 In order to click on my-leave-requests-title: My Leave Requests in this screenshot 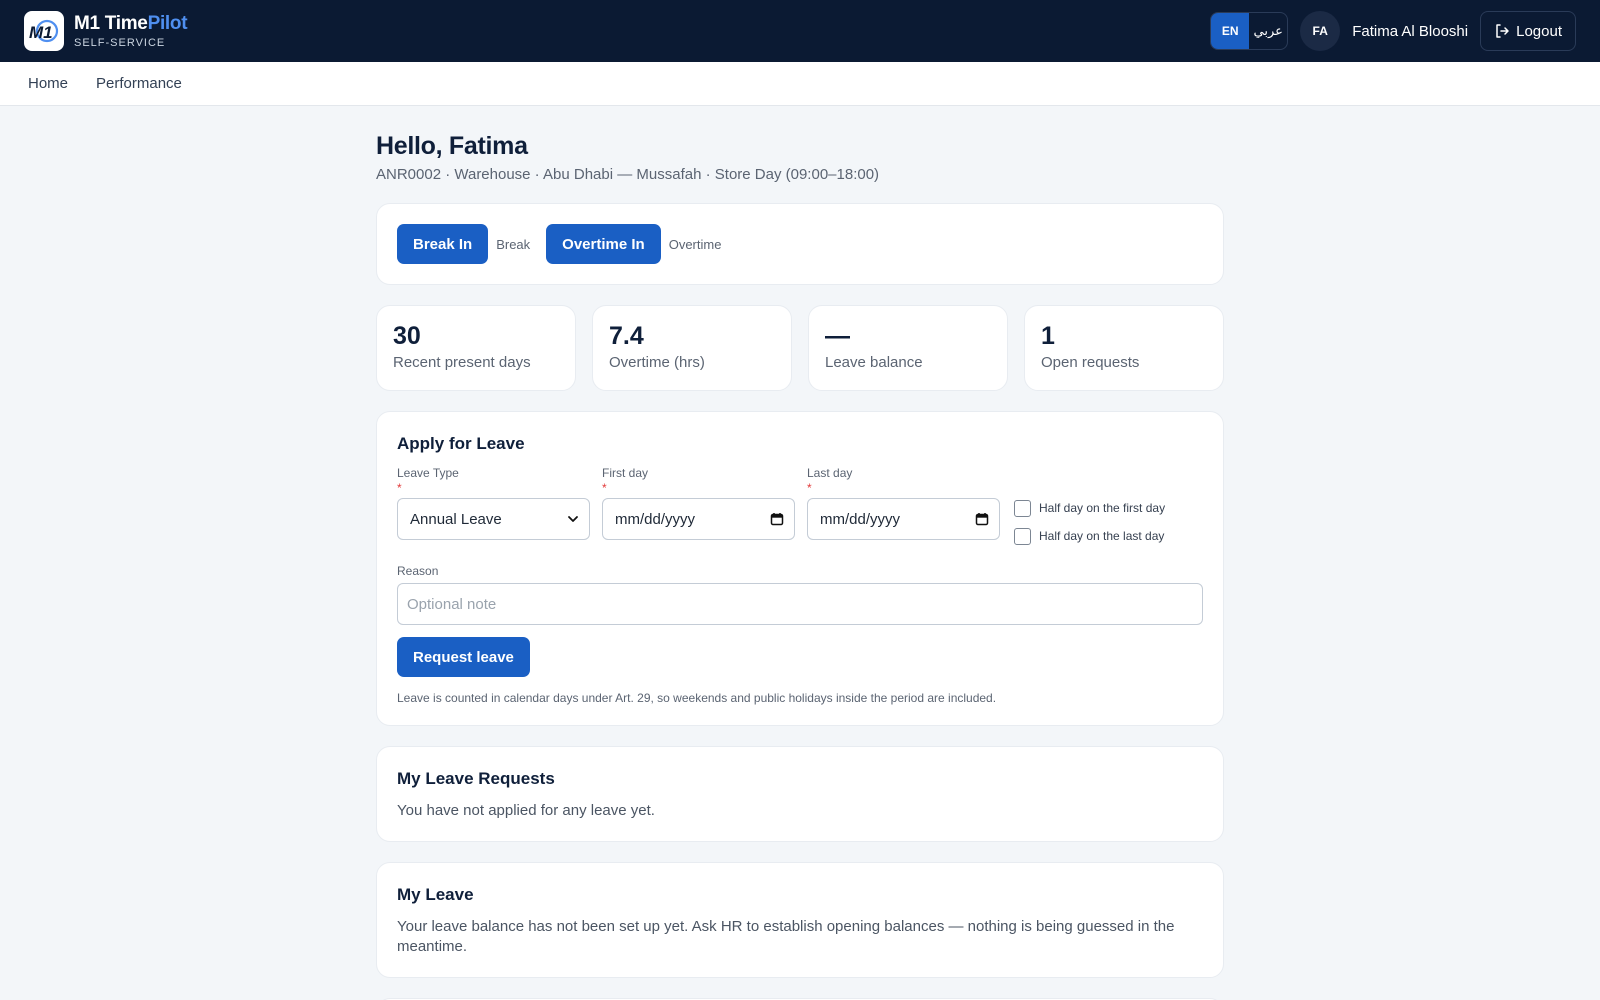, I will do `click(476, 778)`.